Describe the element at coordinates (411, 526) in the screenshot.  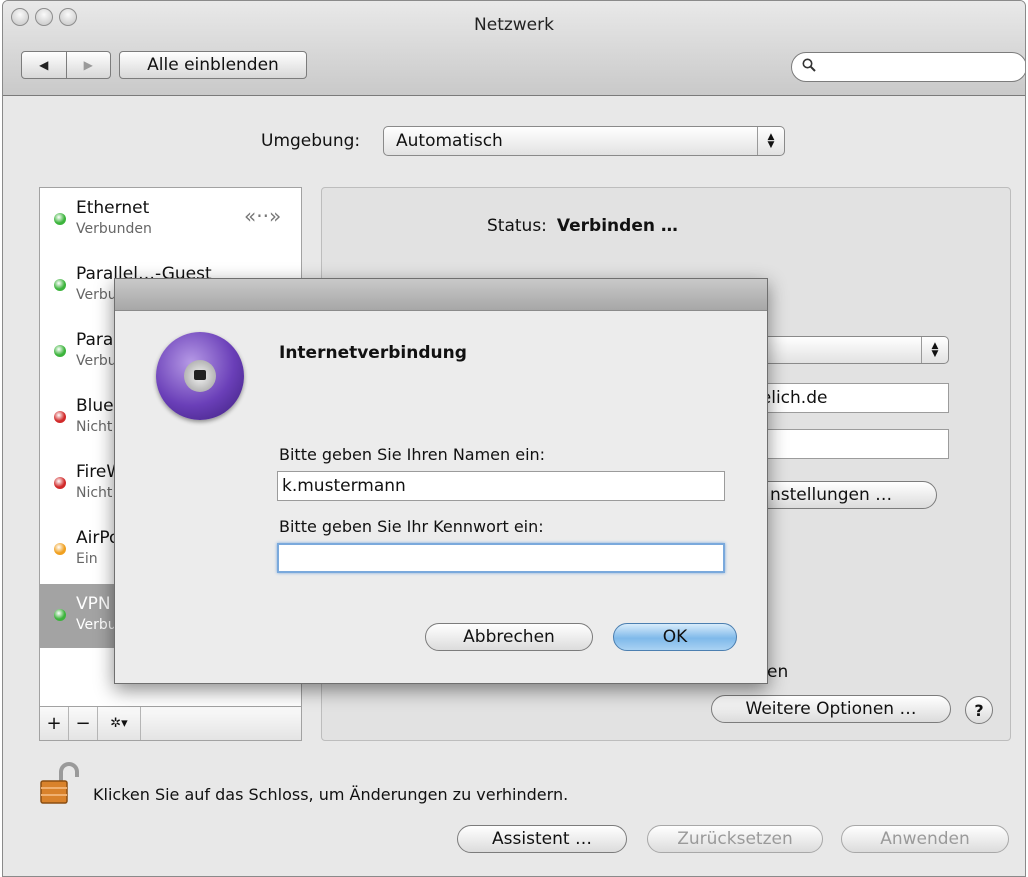
I see `password-label: Bitte geben Sie Ihr Kennwort ein:` at that location.